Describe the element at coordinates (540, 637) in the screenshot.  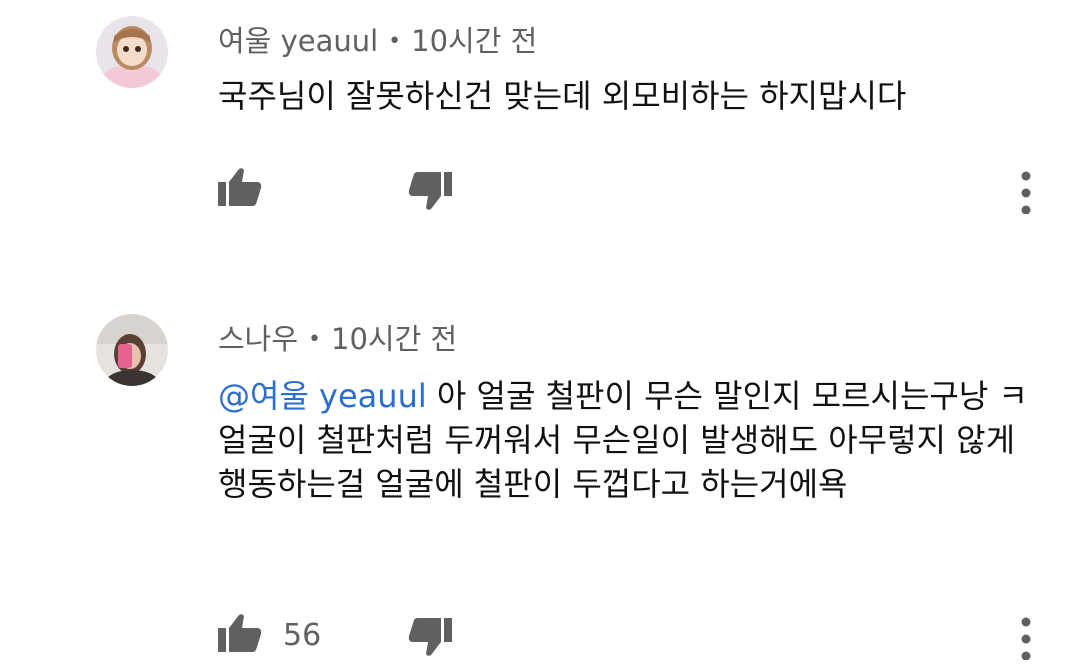
I see `comment-action-bar: 56` at that location.